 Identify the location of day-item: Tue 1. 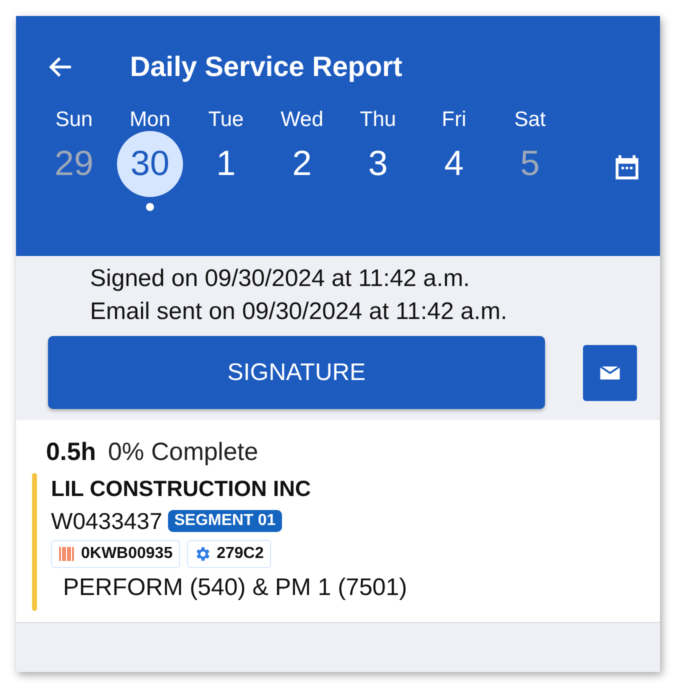
(226, 159).